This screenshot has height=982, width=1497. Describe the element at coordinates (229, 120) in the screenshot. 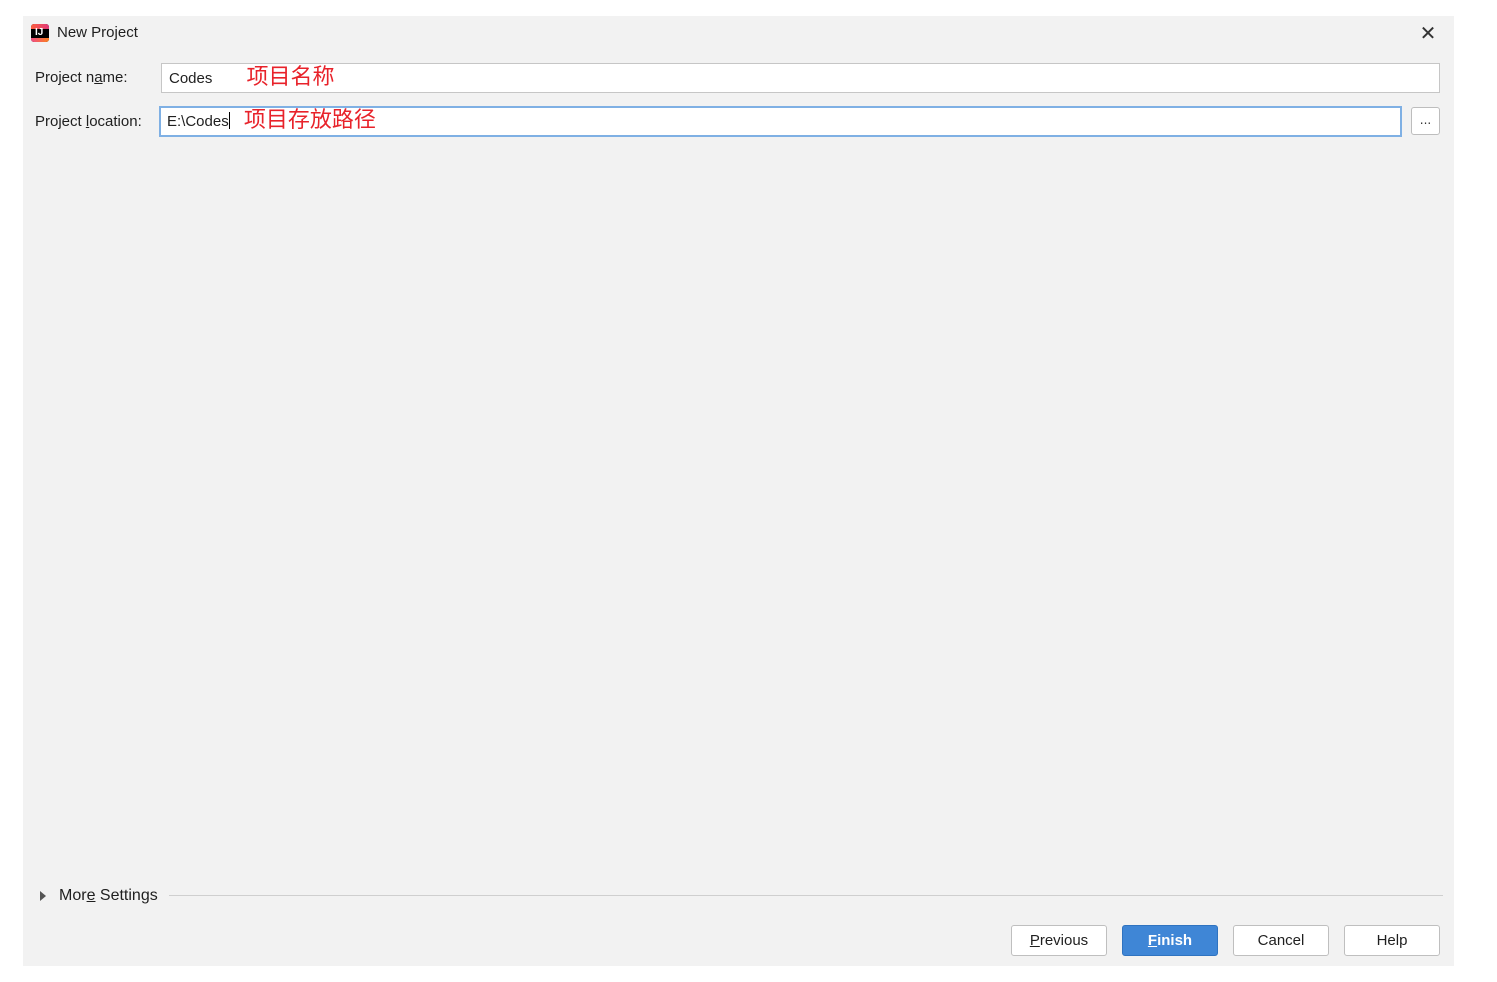

I see `text-caret` at that location.